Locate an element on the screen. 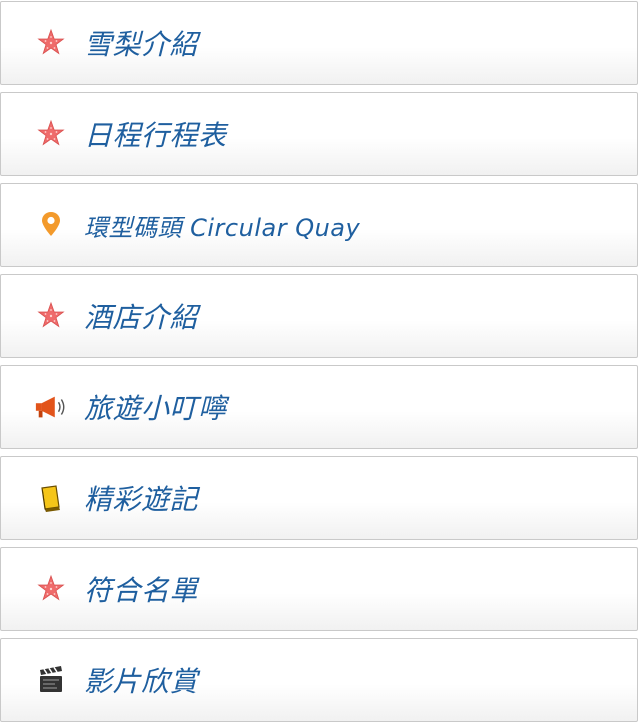 This screenshot has width=640, height=723. menu-item-hotel-intro: 酒店介紹 is located at coordinates (319, 316).